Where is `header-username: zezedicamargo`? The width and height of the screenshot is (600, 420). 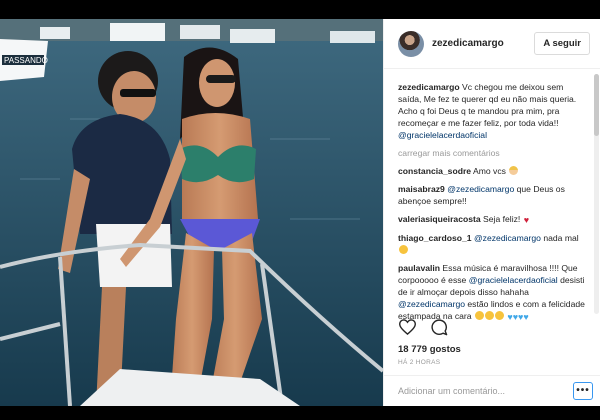 header-username: zezedicamargo is located at coordinates (483, 43).